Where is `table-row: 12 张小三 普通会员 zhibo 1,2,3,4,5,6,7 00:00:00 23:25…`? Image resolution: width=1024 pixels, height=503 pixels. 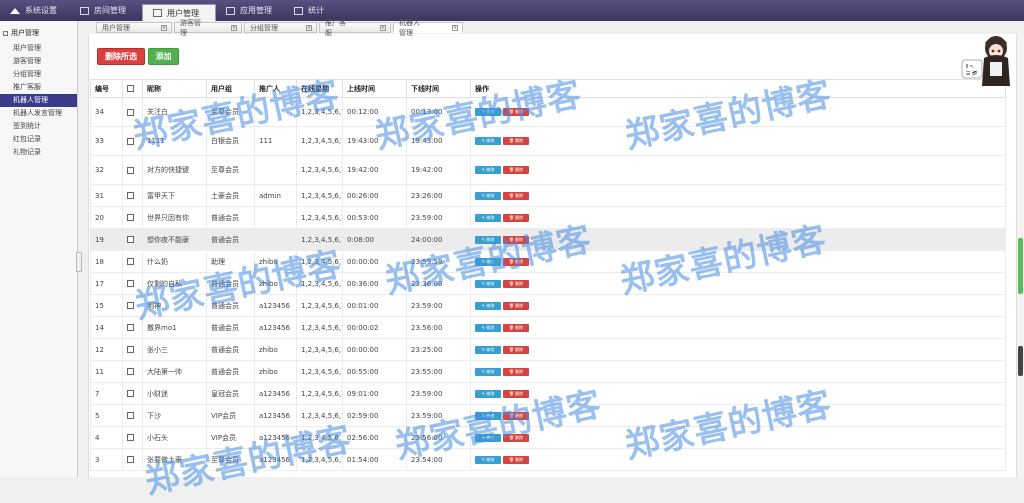 table-row: 12 张小三 普通会员 zhibo 1,2,3,4,5,6,7 00:00:00 23:25… is located at coordinates (548, 349).